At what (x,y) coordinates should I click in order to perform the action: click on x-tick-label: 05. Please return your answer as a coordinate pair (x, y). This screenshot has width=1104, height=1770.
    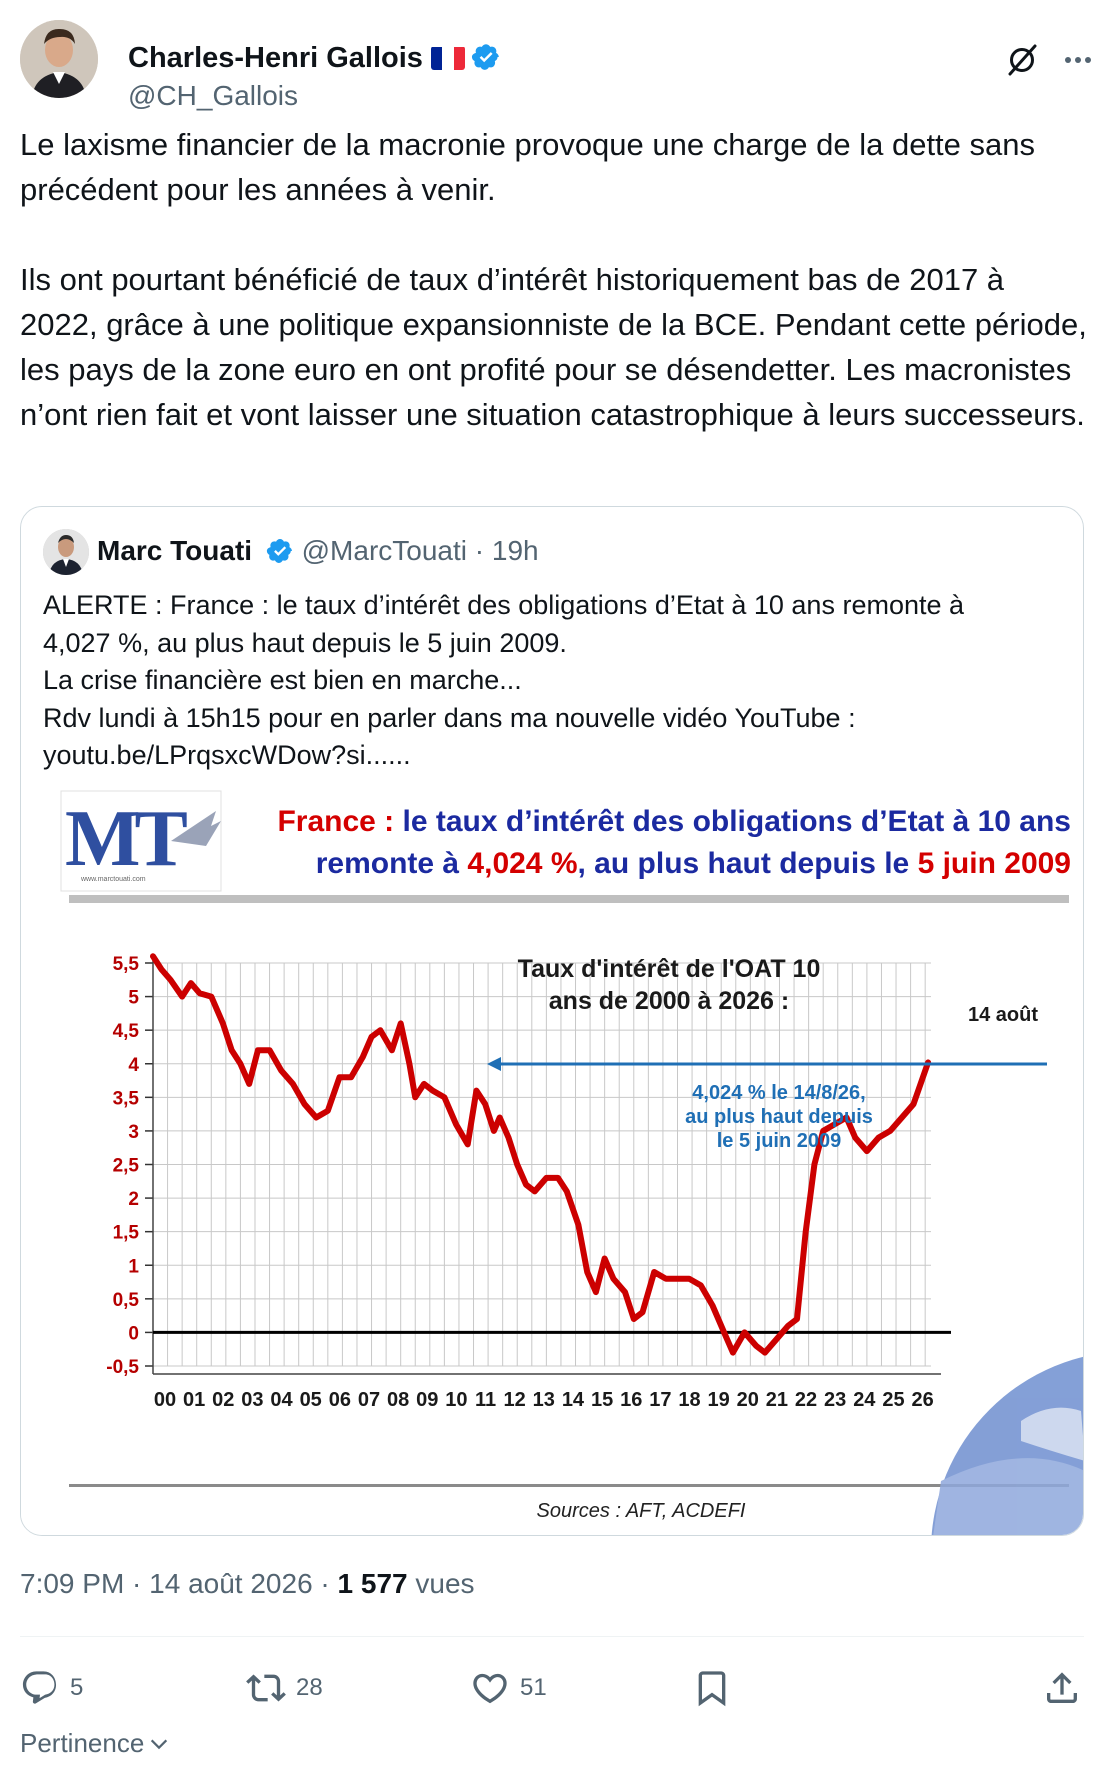
    Looking at the image, I should click on (311, 1400).